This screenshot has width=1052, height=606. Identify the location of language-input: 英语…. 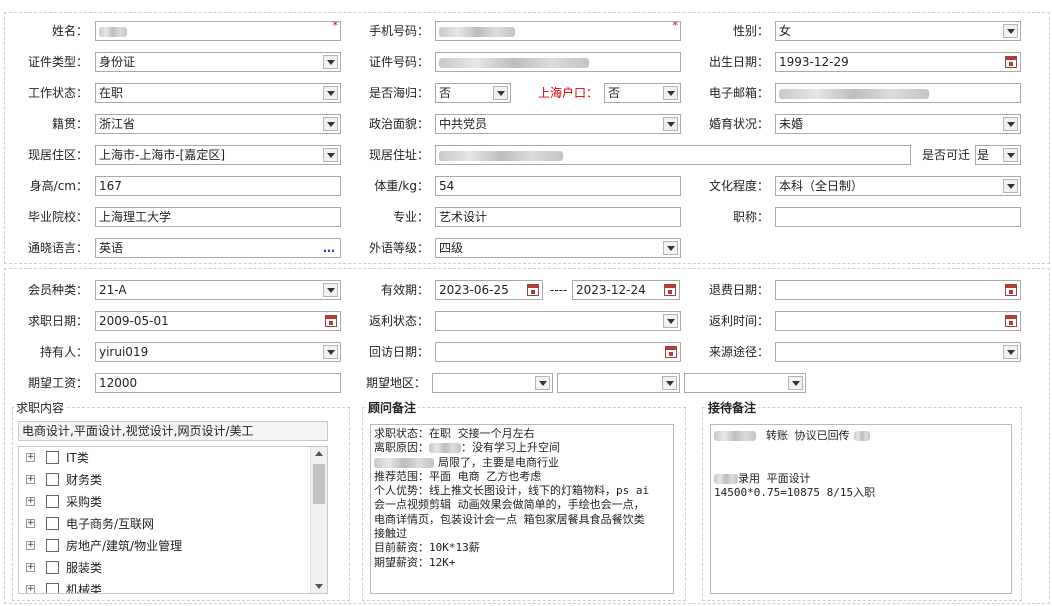
(218, 248).